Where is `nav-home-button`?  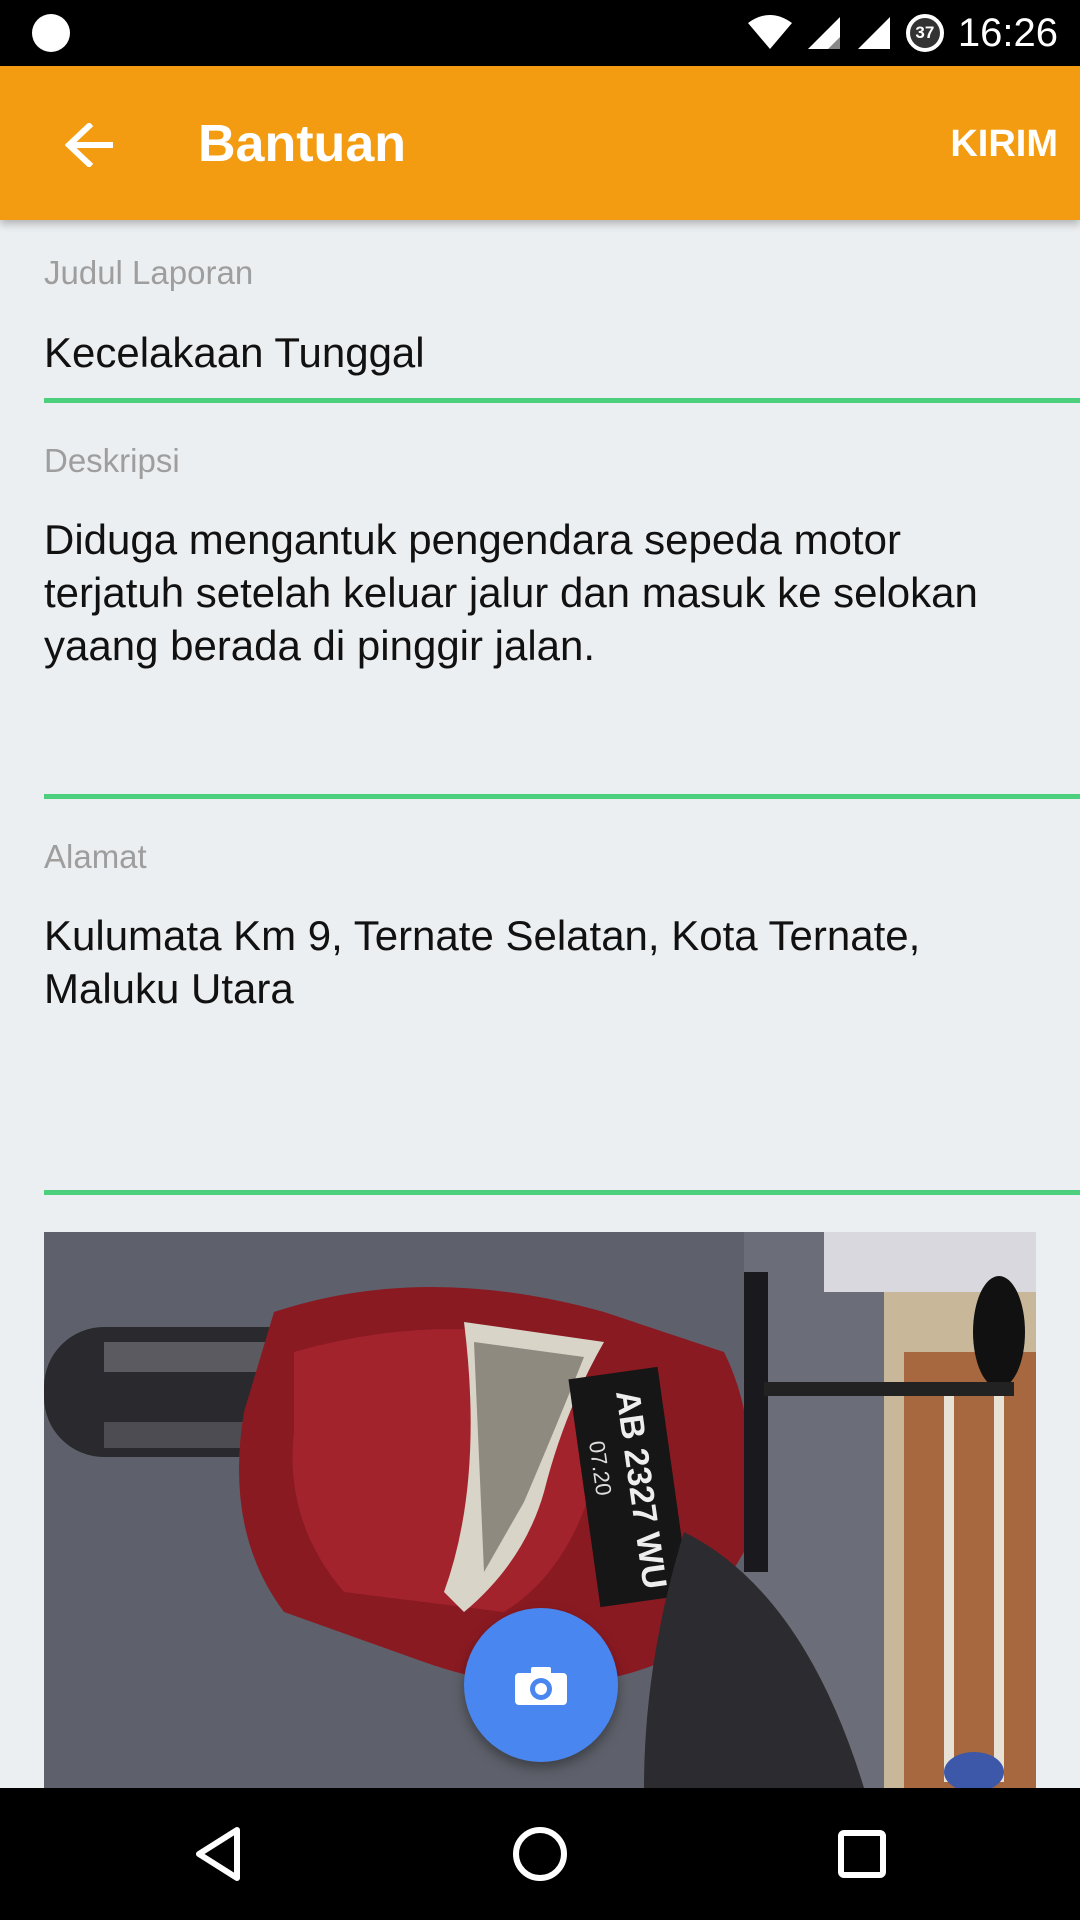 nav-home-button is located at coordinates (540, 1854).